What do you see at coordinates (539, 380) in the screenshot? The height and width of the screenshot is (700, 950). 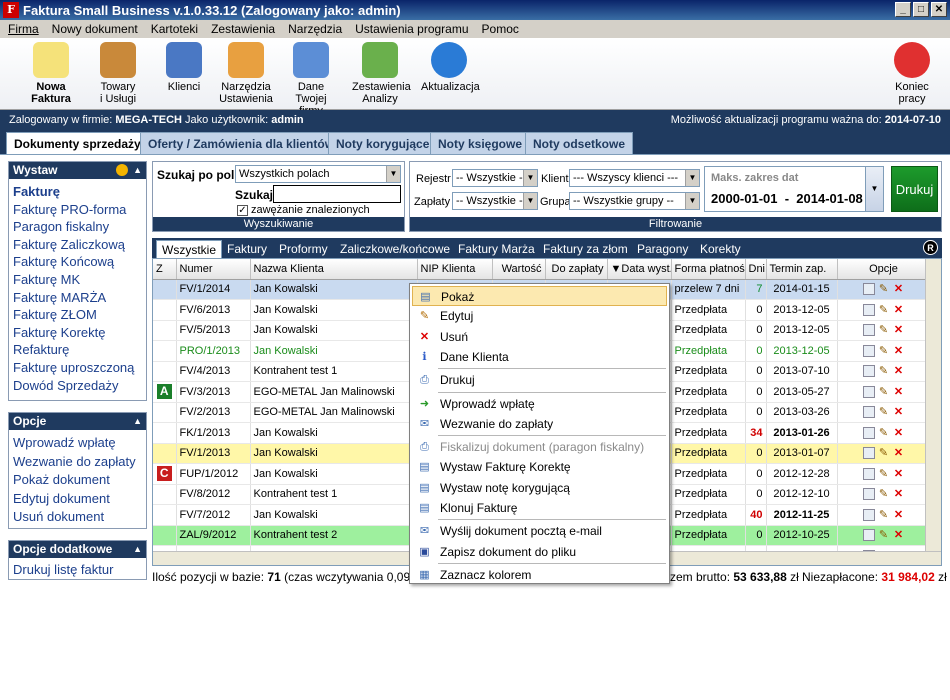 I see `context-item-printer: ⎙ Drukuj` at bounding box center [539, 380].